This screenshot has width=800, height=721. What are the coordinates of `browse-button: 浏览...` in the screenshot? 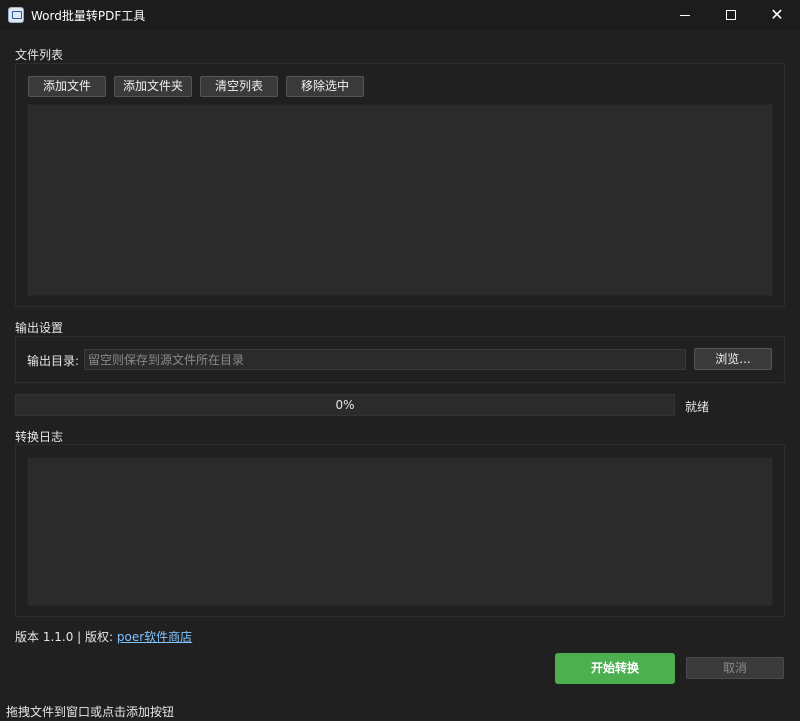 It's located at (733, 359).